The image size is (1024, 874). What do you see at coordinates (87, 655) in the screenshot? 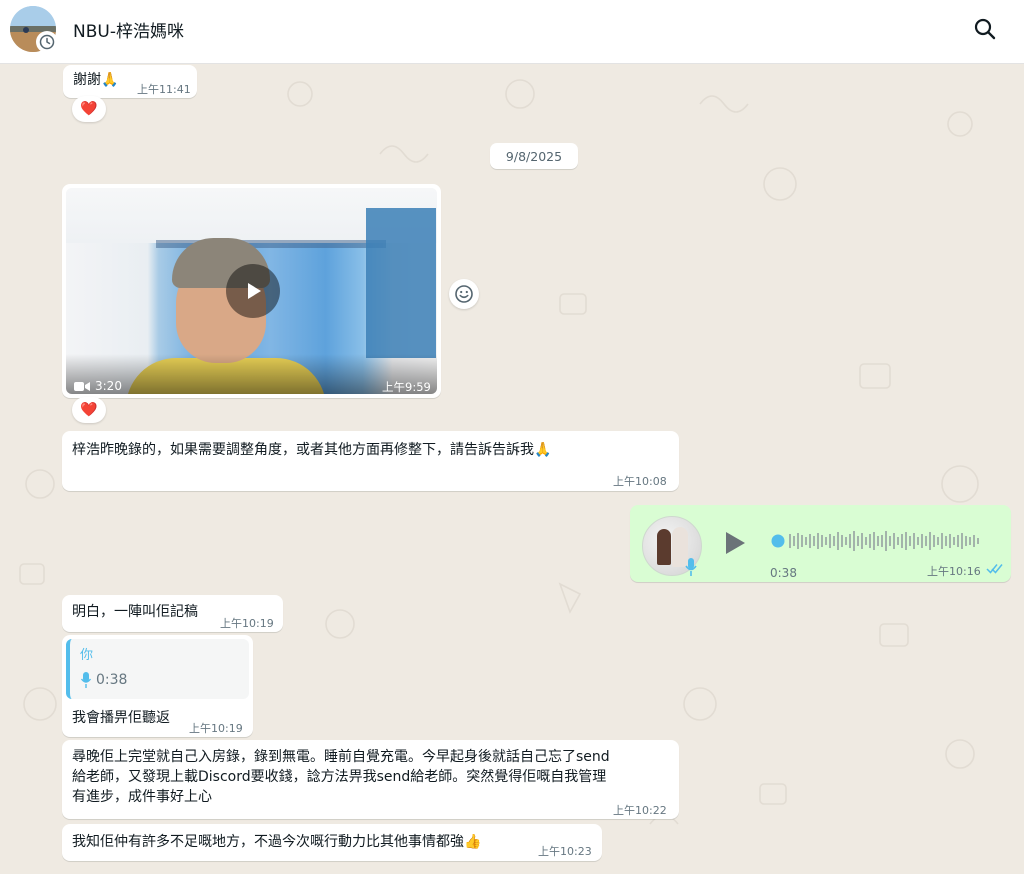
I see `quote-author: 你` at bounding box center [87, 655].